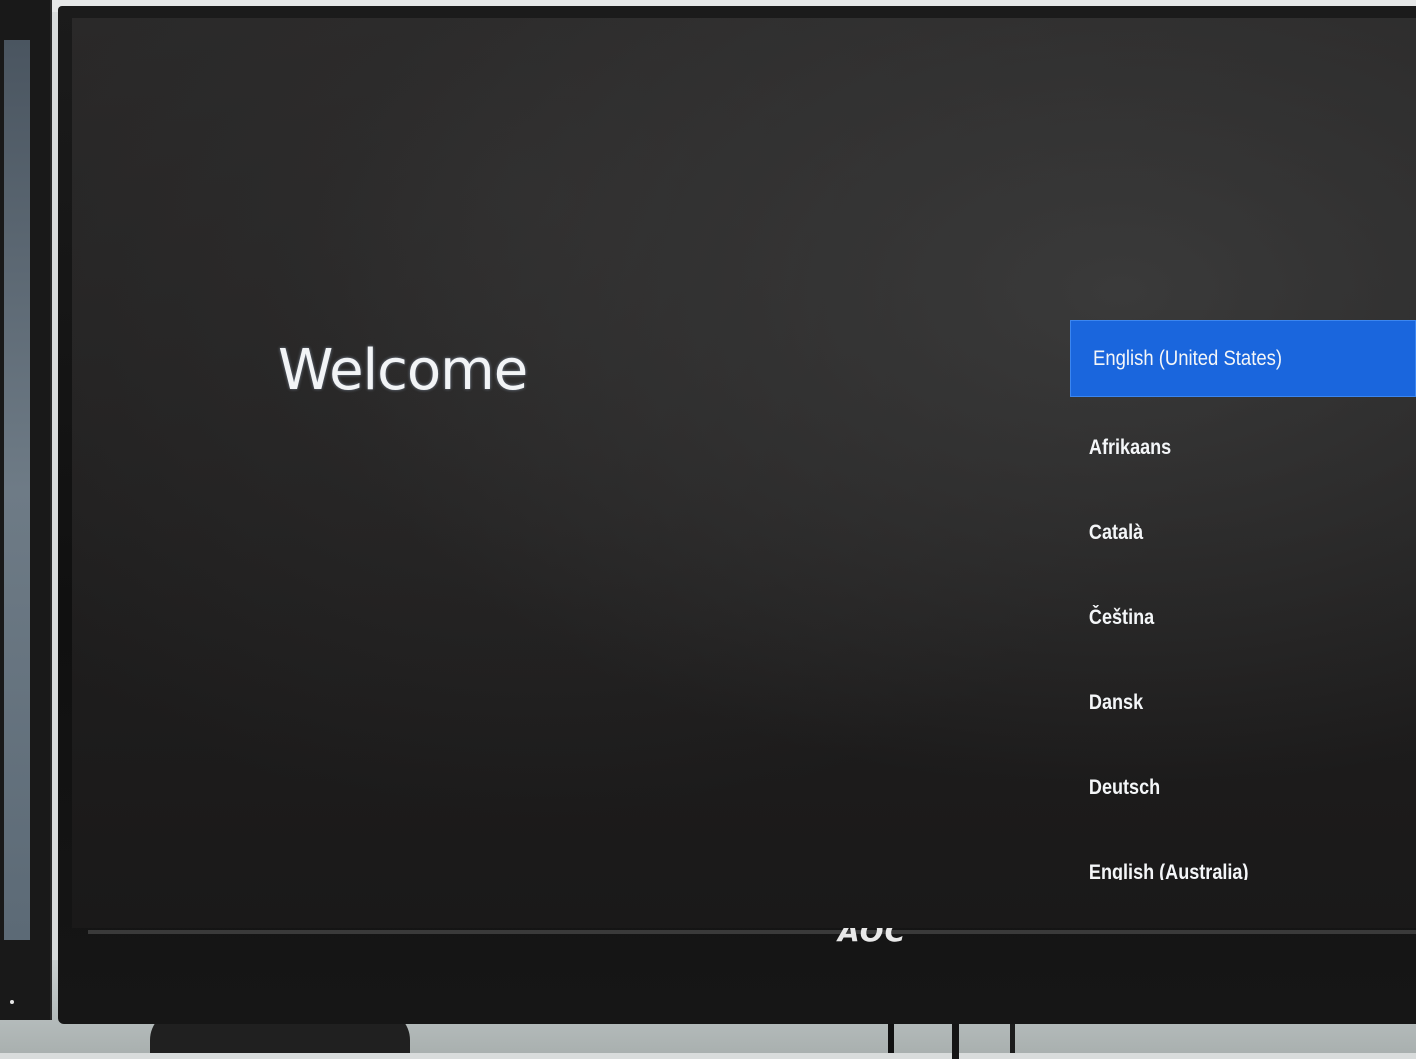  I want to click on language-item-deutsch: Deutsch, so click(1219, 787).